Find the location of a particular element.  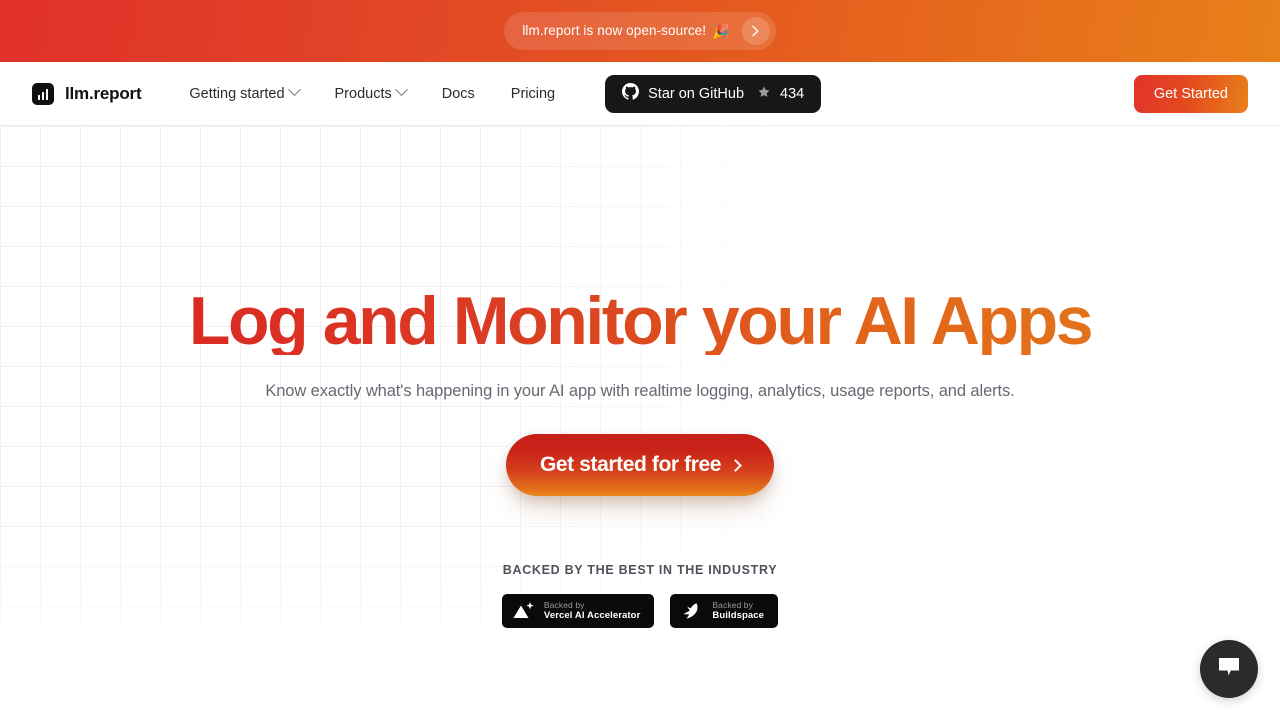

announcement-label: llm.report is now open-source! is located at coordinates (614, 31).